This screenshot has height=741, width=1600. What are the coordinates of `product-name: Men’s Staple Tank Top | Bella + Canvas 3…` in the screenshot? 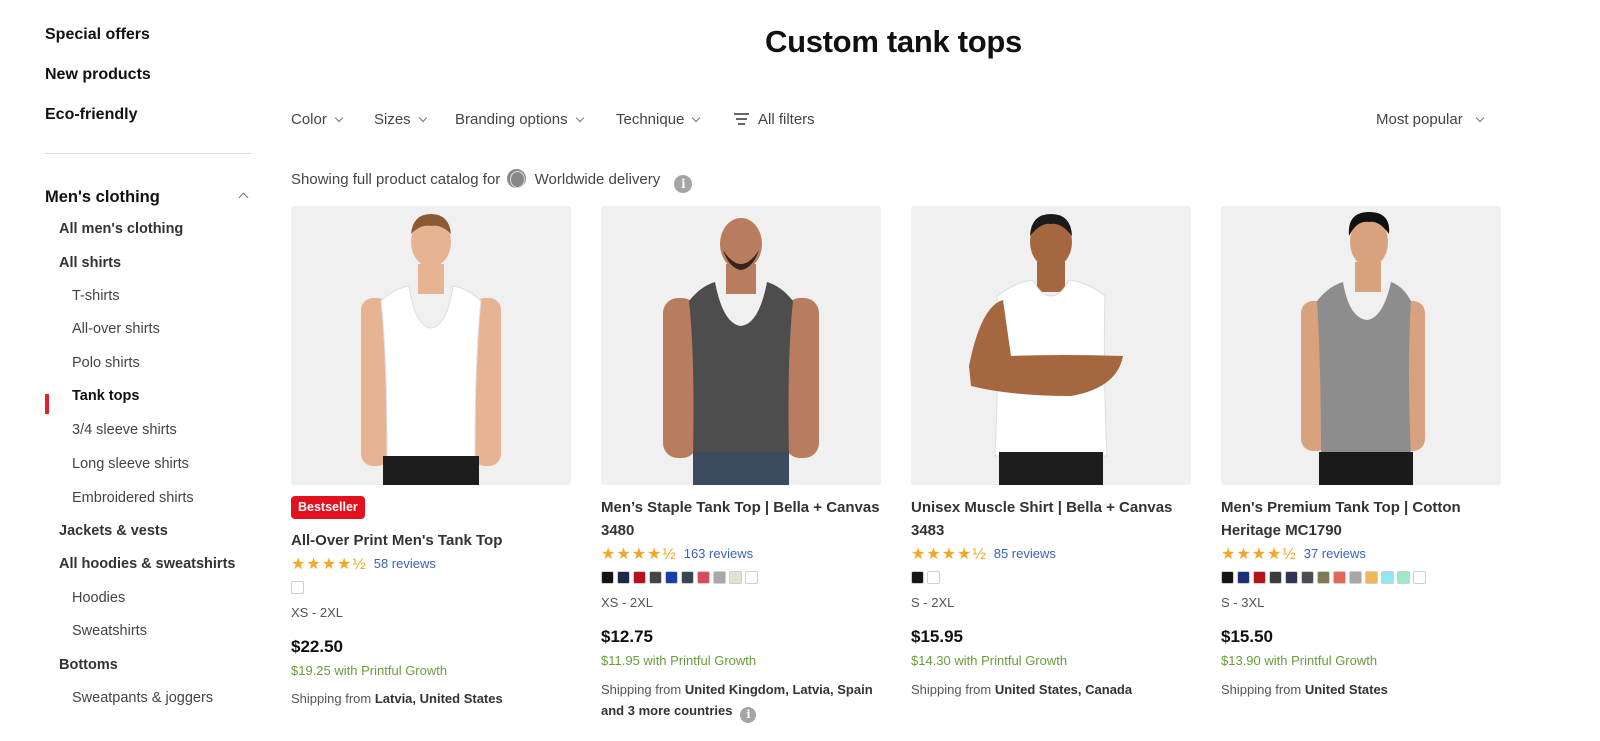 It's located at (741, 519).